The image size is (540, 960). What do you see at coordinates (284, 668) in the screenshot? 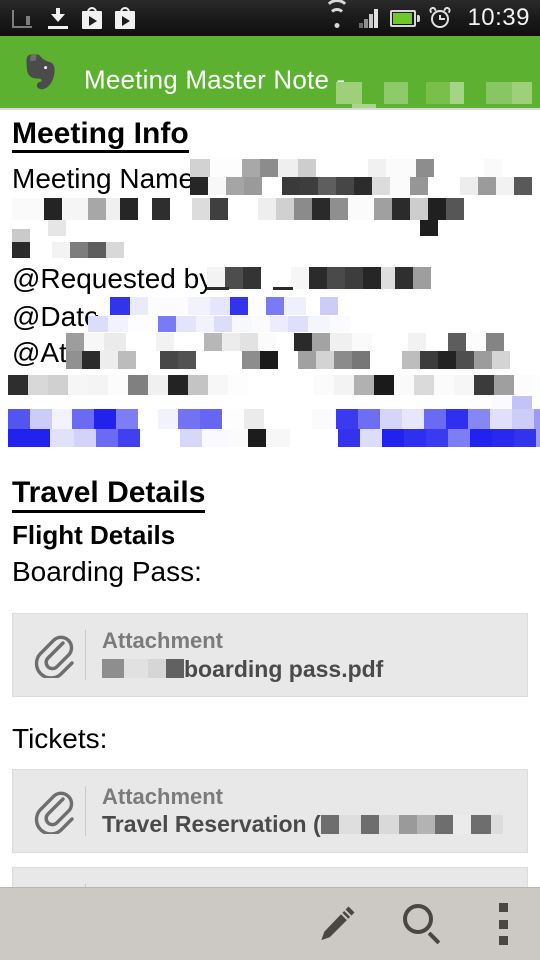
I see `attachment-filename-text: boarding pass.pdf` at bounding box center [284, 668].